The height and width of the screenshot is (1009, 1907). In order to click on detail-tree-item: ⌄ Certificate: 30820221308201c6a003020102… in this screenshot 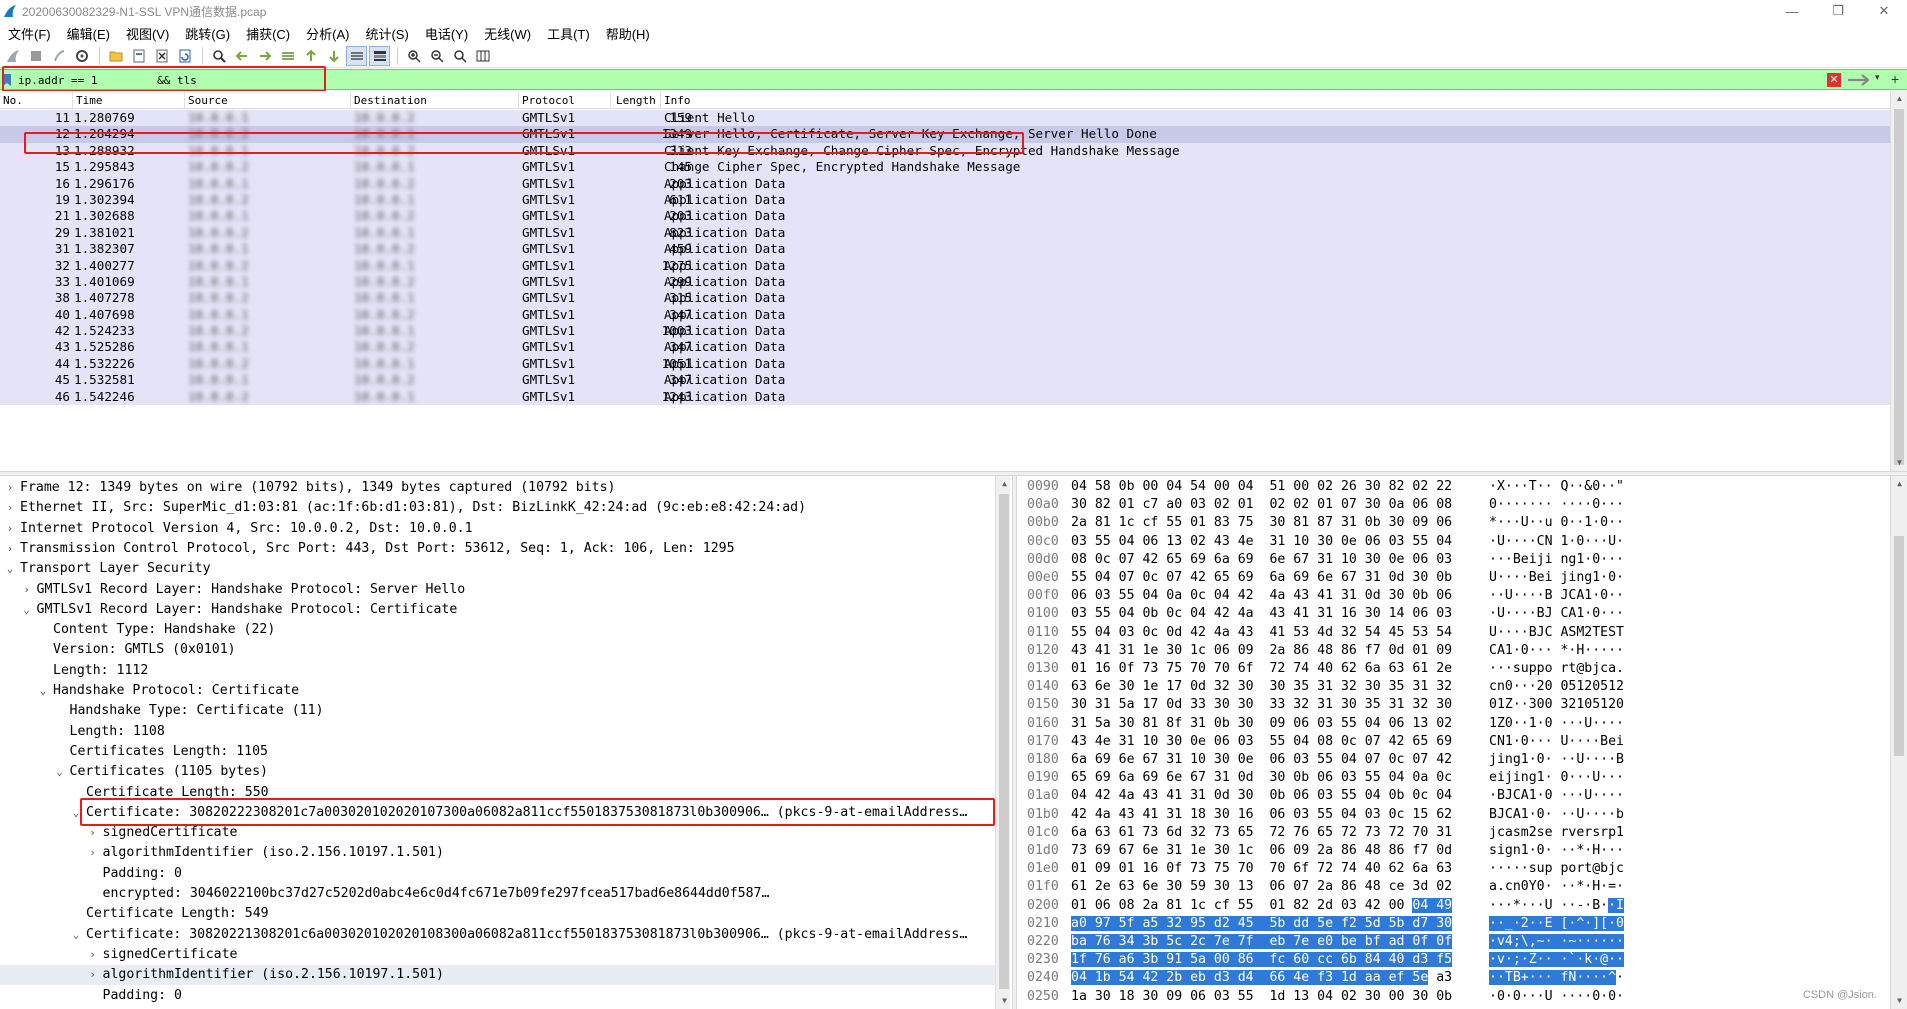, I will do `click(497, 935)`.